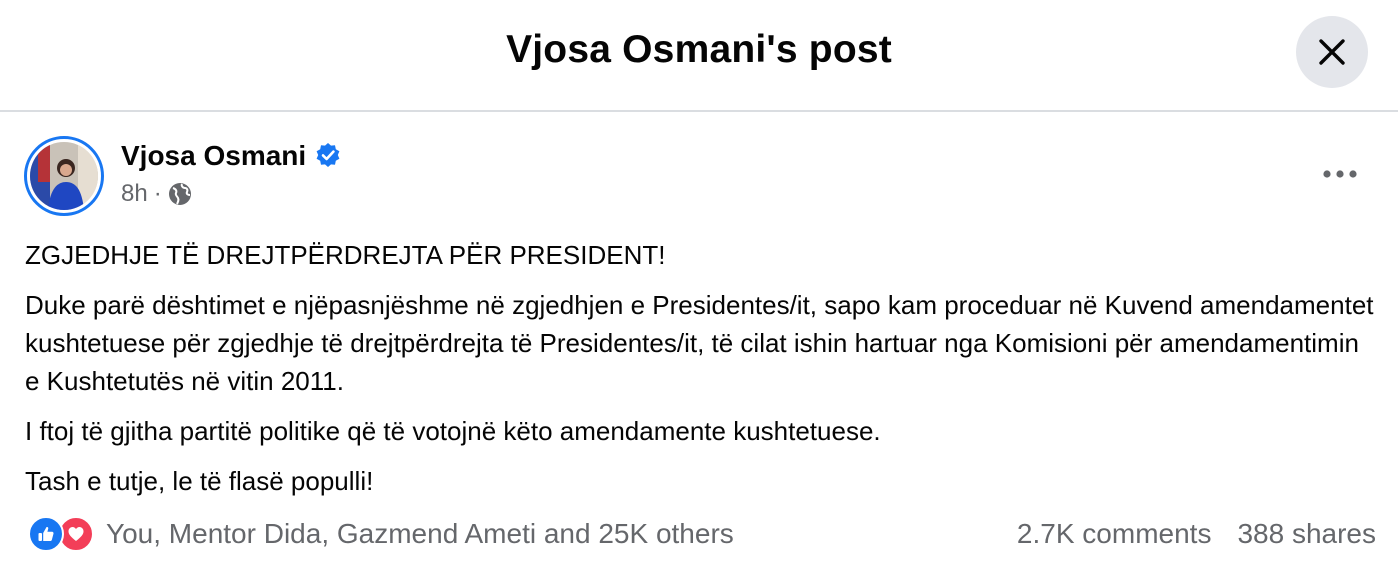 This screenshot has height=570, width=1398. I want to click on post-timestamp: 8h, so click(134, 194).